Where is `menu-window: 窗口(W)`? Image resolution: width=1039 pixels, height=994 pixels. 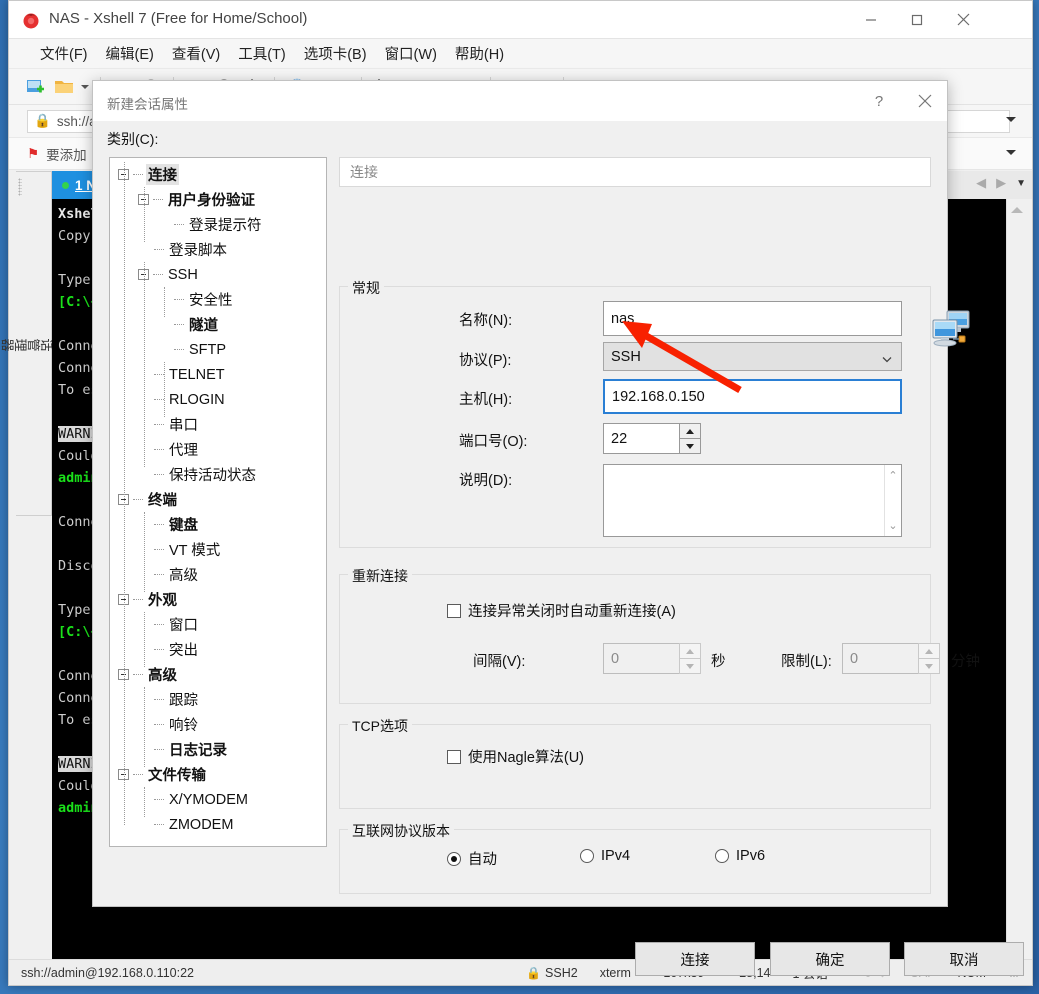
menu-window: 窗口(W) is located at coordinates (411, 53).